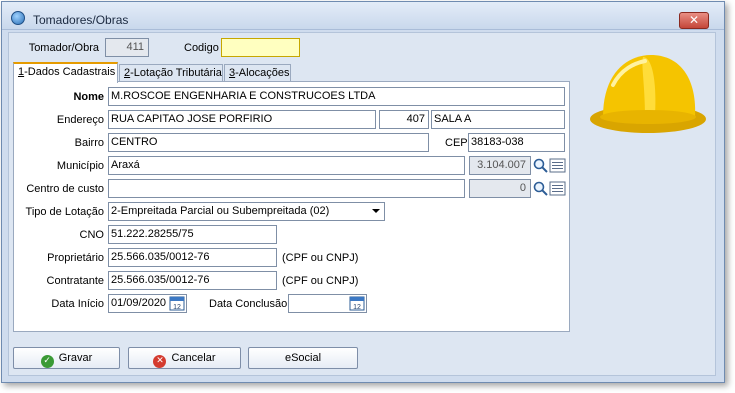  Describe the element at coordinates (376, 211) in the screenshot. I see `dropdown-arrow-icon` at that location.